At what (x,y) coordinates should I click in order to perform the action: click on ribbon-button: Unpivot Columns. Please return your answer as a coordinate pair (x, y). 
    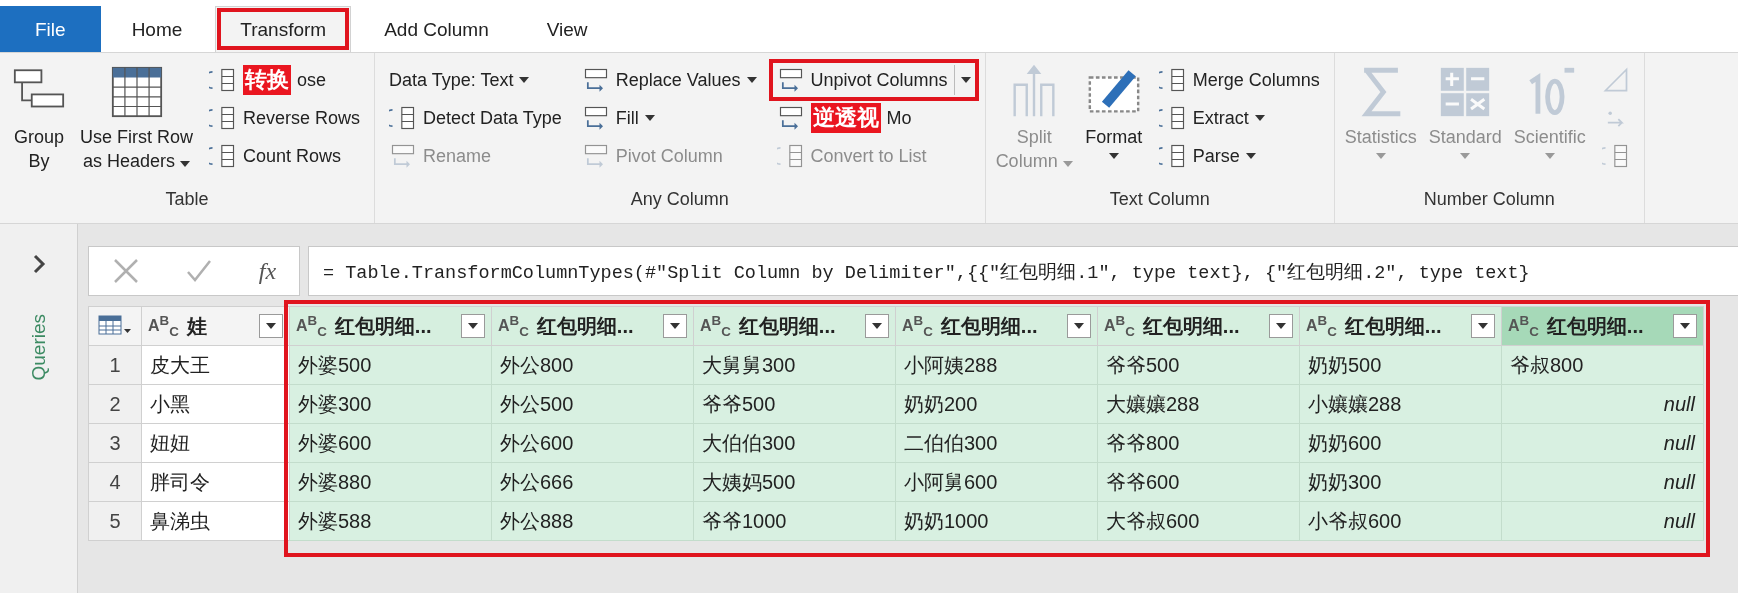
    Looking at the image, I should click on (873, 80).